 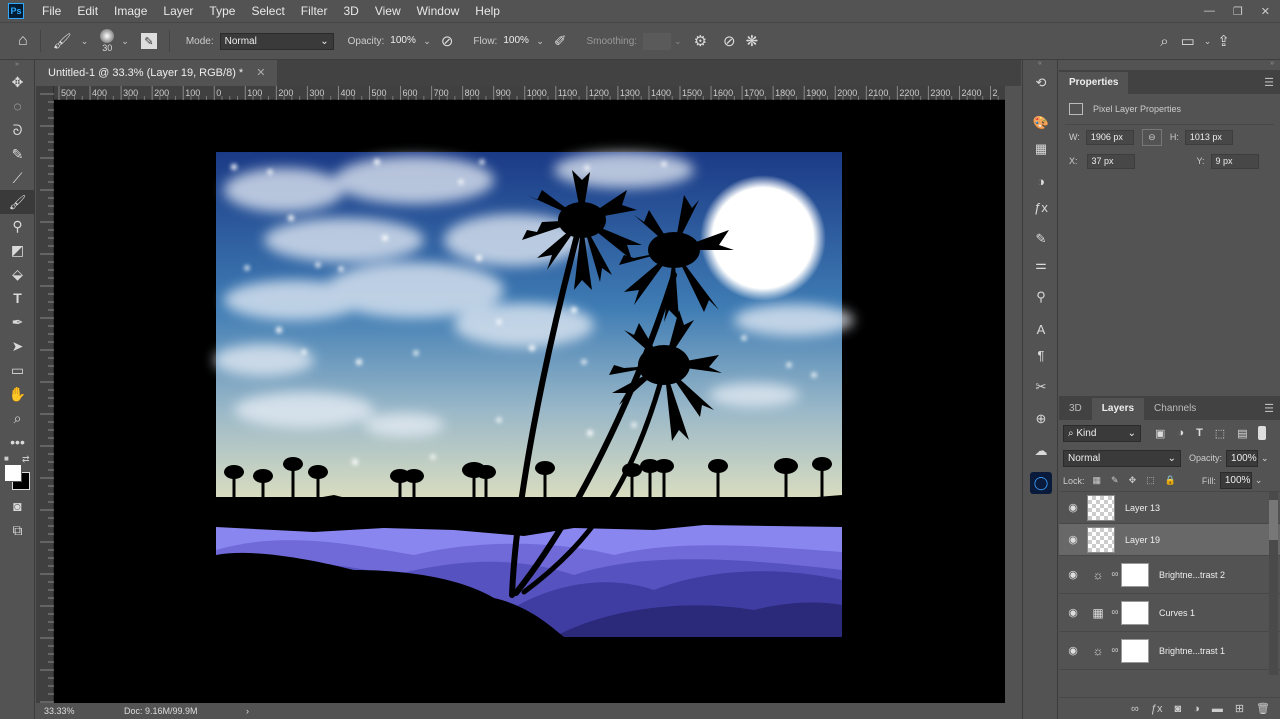 I want to click on zoom-level: 33.33%, so click(x=59, y=711).